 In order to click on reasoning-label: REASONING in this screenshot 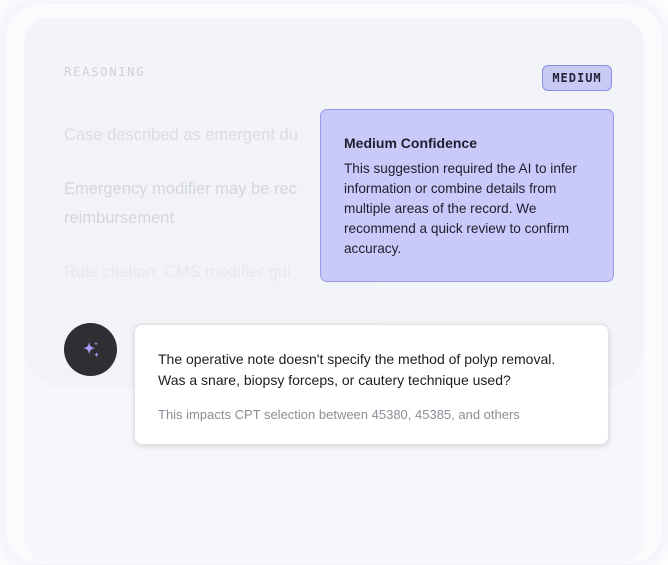, I will do `click(105, 71)`.